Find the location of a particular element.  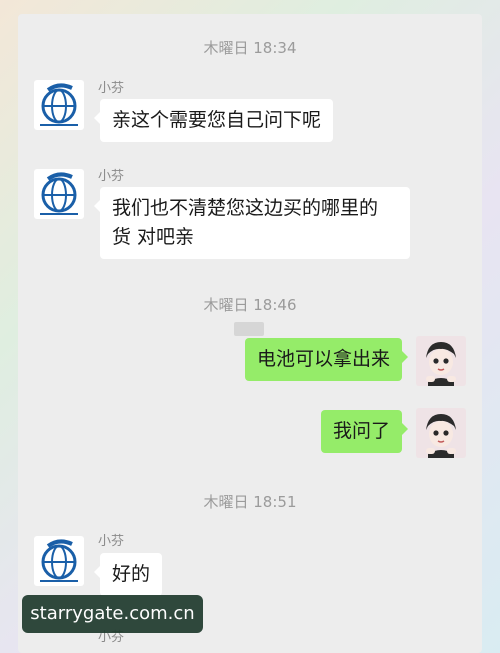

message-text: 亲这个需要您自己问下呢 is located at coordinates (217, 120).